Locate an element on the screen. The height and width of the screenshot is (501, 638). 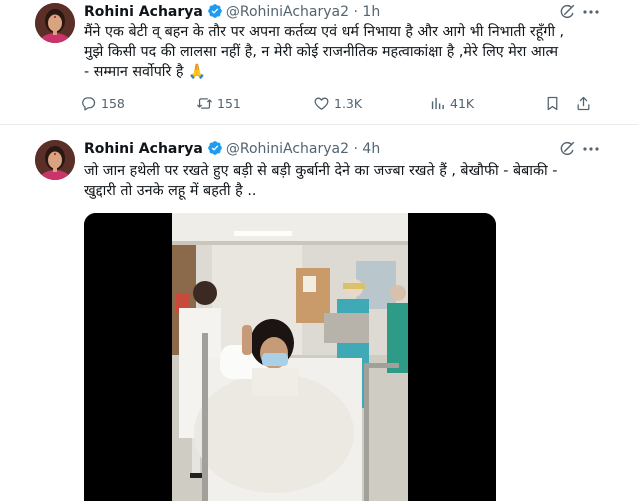
repost-count: 151 is located at coordinates (229, 103).